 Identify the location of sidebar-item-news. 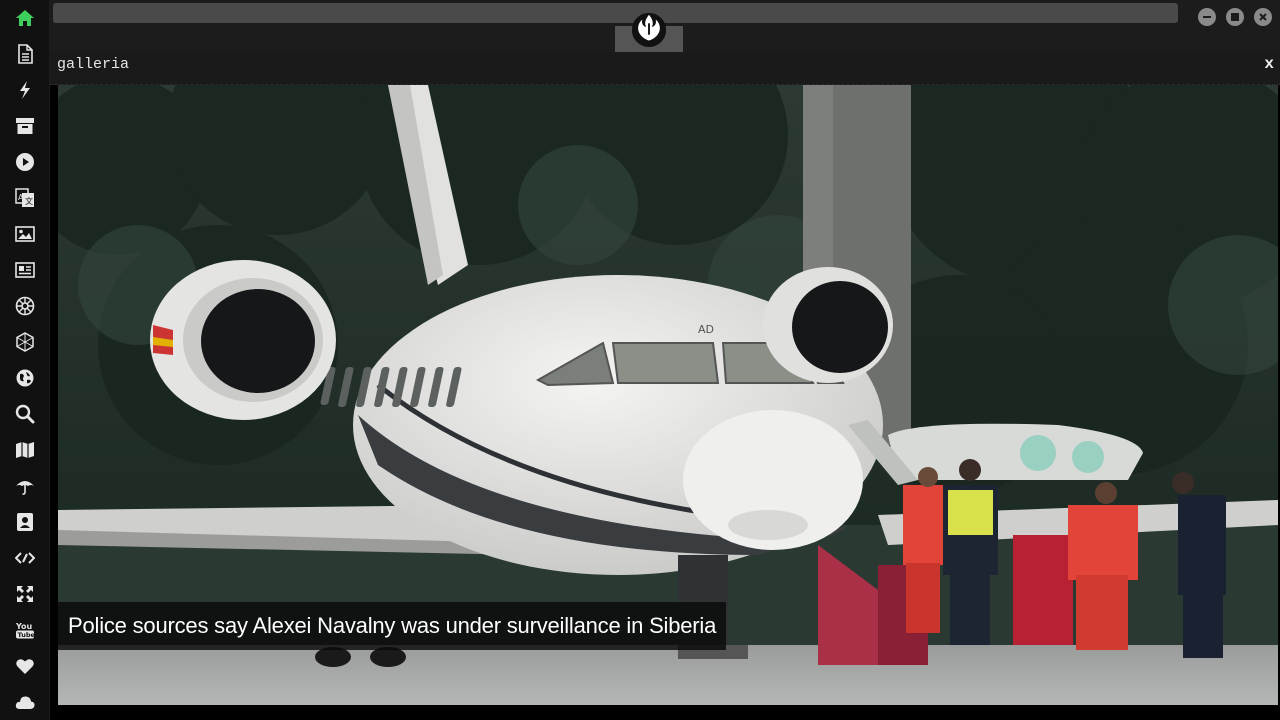
(25, 270).